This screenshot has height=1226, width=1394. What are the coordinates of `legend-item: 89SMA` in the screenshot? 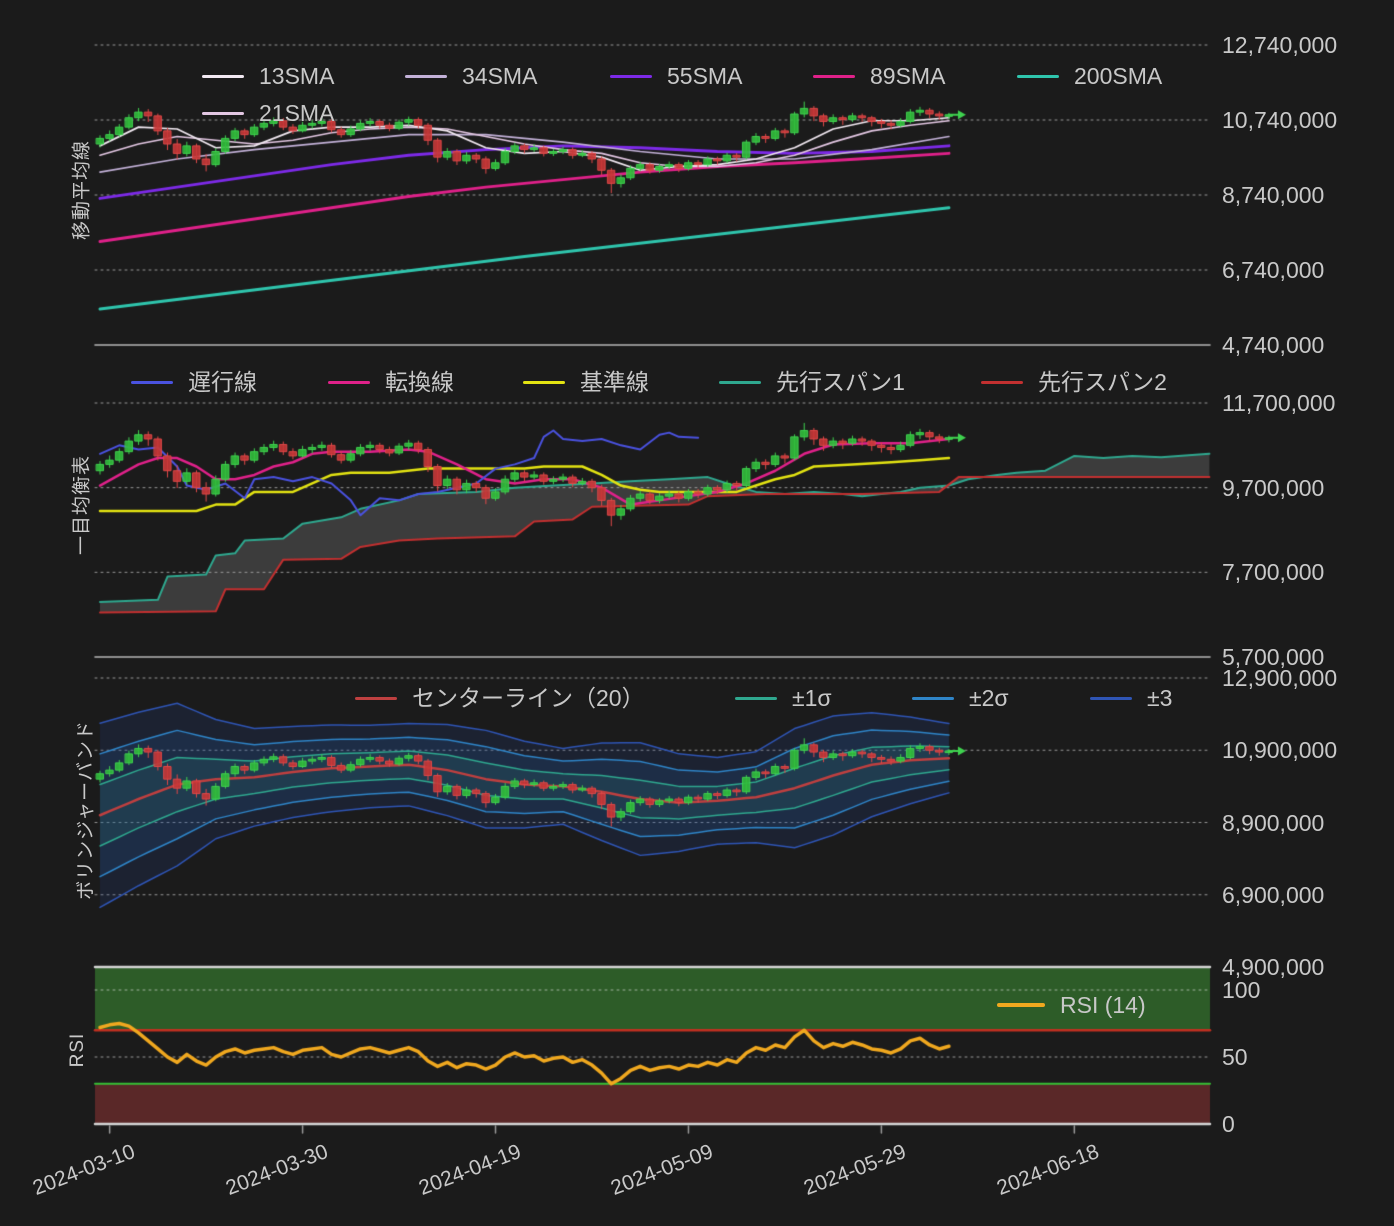 It's located at (879, 76).